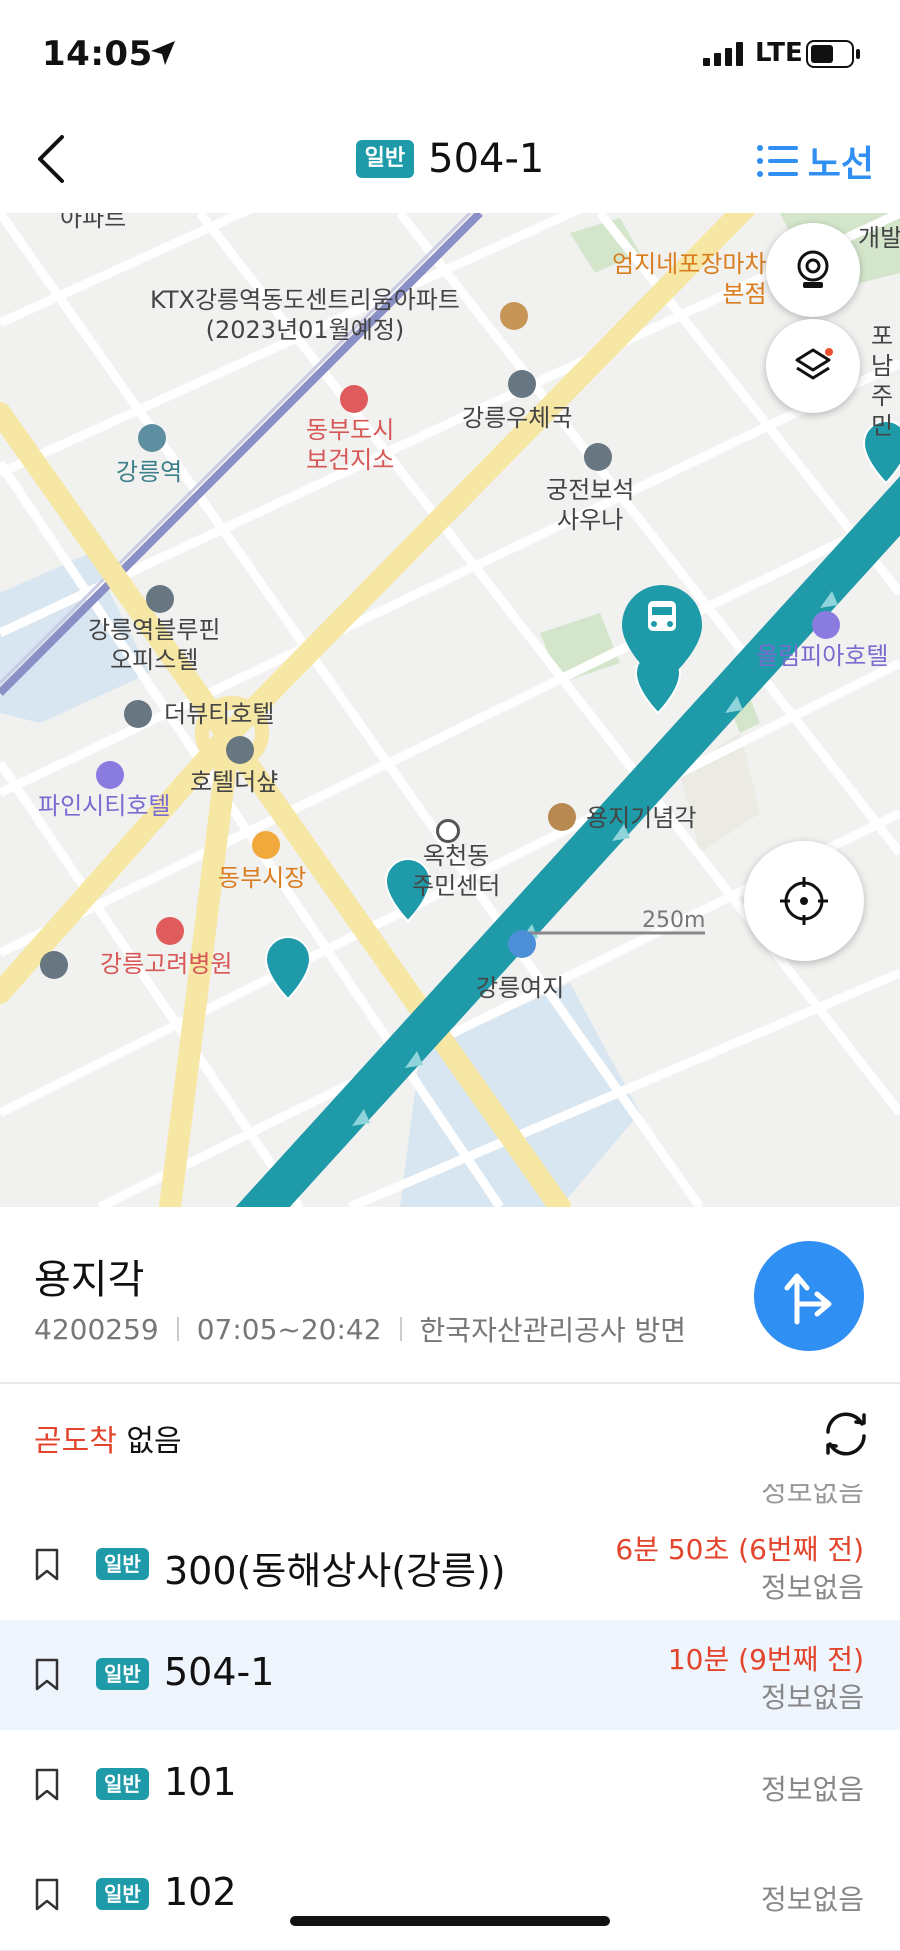 Image resolution: width=900 pixels, height=1951 pixels. I want to click on cctv-button, so click(813, 270).